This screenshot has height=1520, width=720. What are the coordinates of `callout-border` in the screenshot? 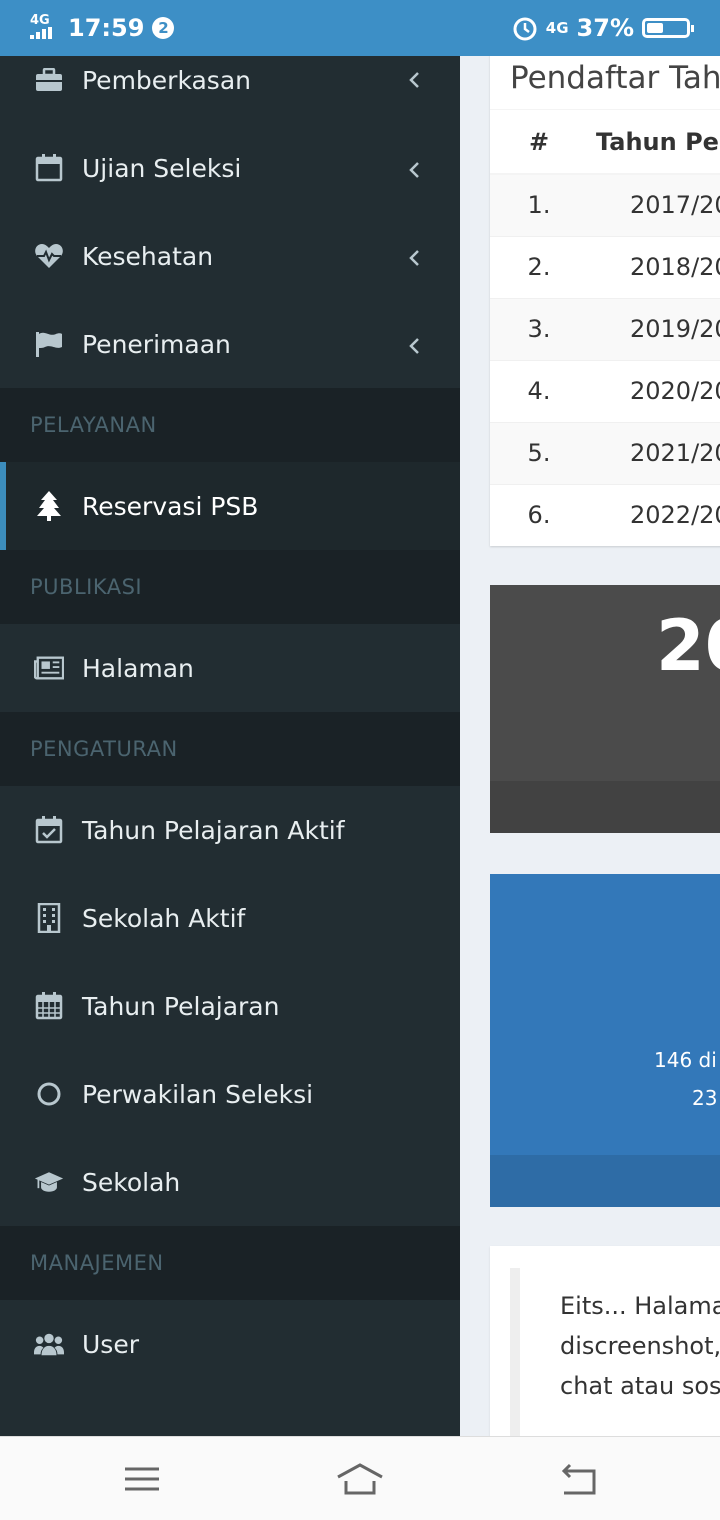 It's located at (515, 1352).